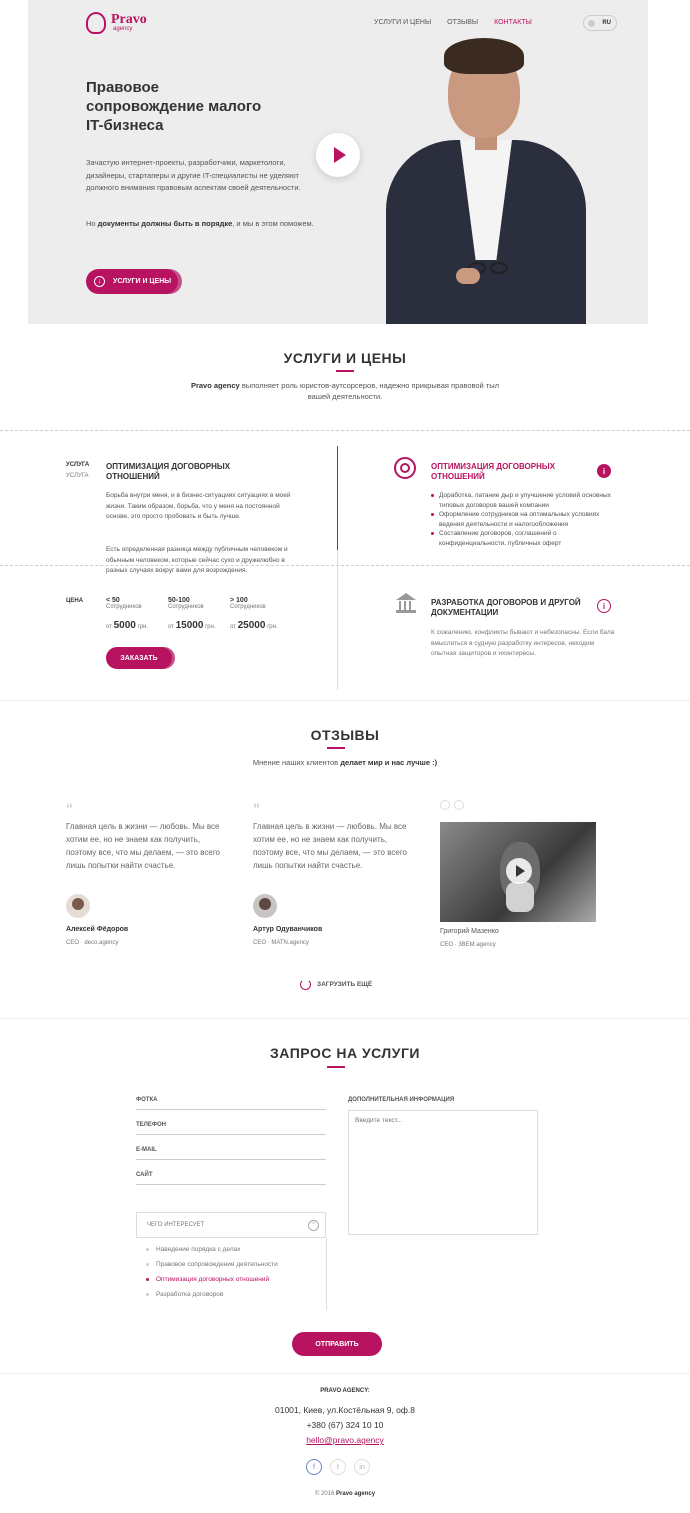 This screenshot has width=690, height=1513. I want to click on lang-switch: RU, so click(600, 23).